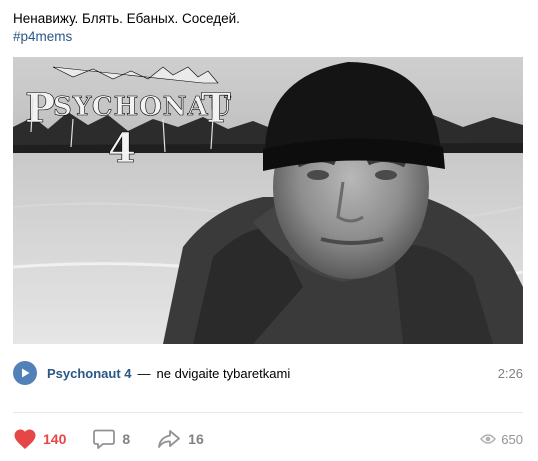  I want to click on play-icon, so click(26, 373).